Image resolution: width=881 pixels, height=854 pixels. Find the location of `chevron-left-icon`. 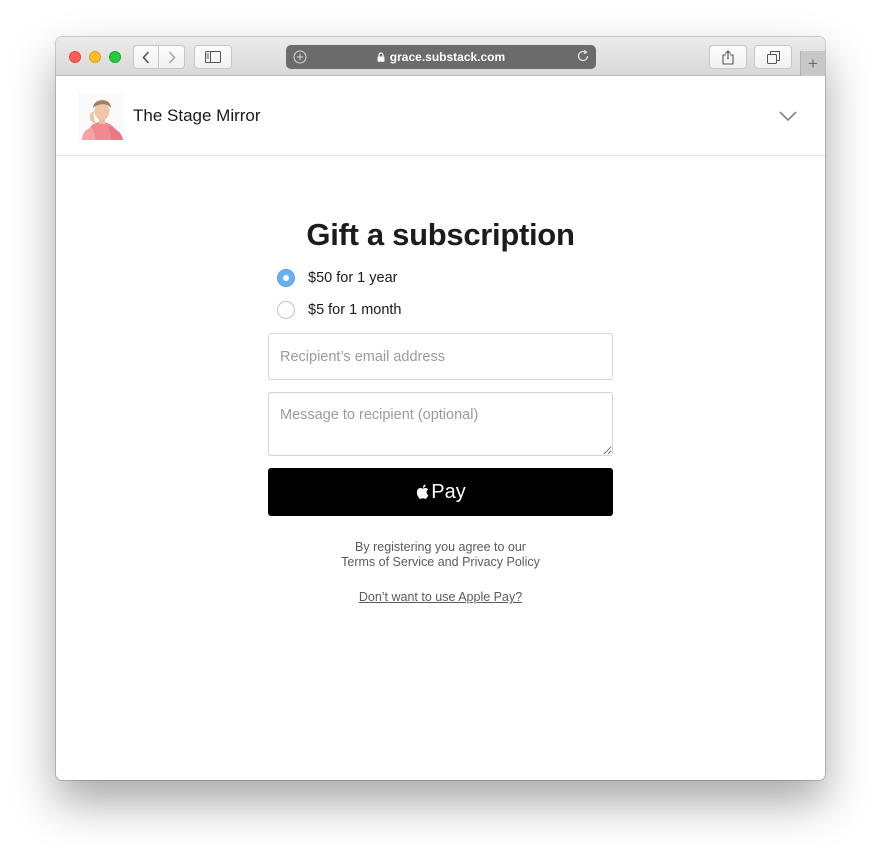

chevron-left-icon is located at coordinates (146, 57).